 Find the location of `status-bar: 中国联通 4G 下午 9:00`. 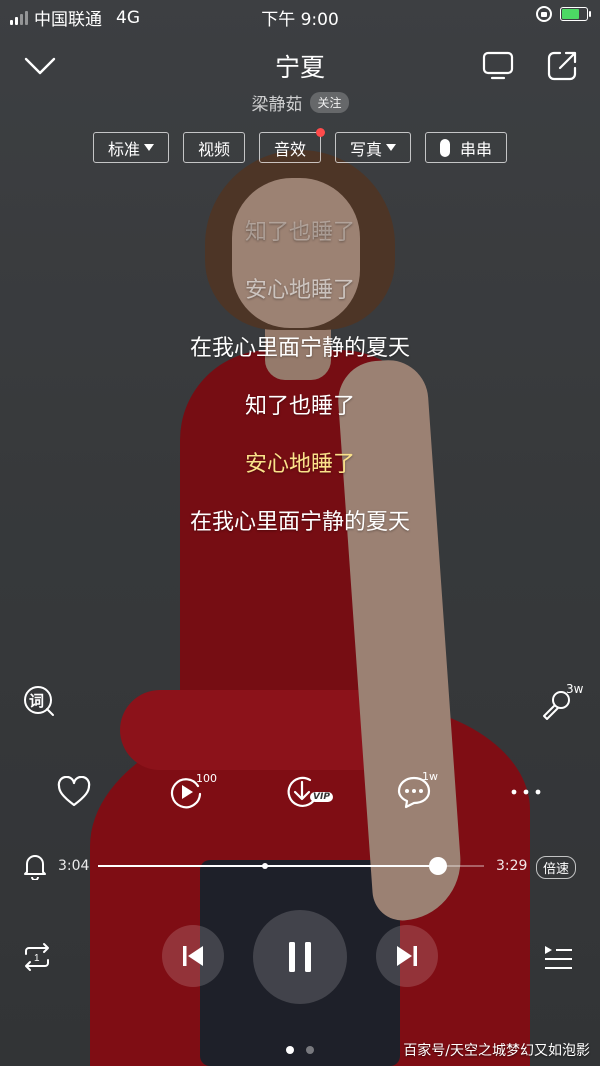

status-bar: 中国联通 4G 下午 9:00 is located at coordinates (300, 16).